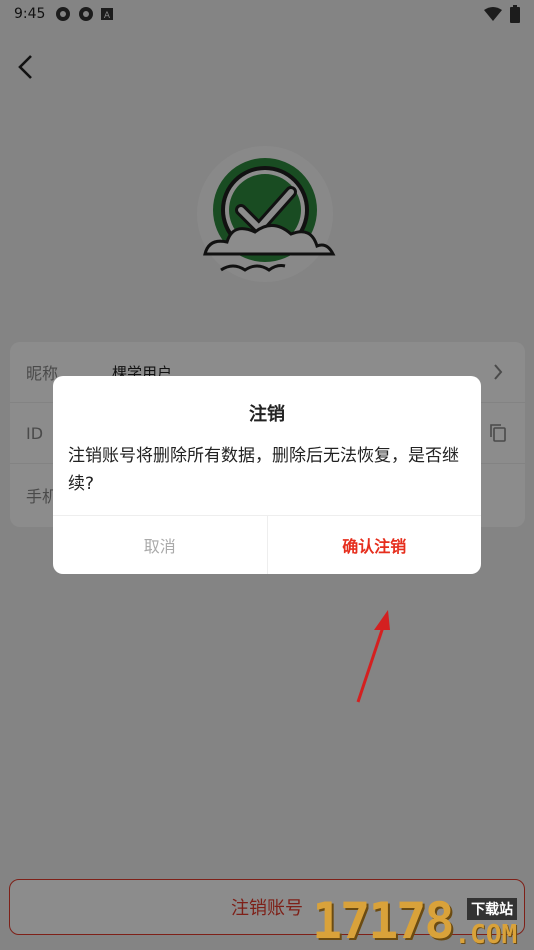 The image size is (534, 950). I want to click on dialog-message: 注销账号将删除所有数据，删除后无法恢复，是否继续?, so click(263, 470).